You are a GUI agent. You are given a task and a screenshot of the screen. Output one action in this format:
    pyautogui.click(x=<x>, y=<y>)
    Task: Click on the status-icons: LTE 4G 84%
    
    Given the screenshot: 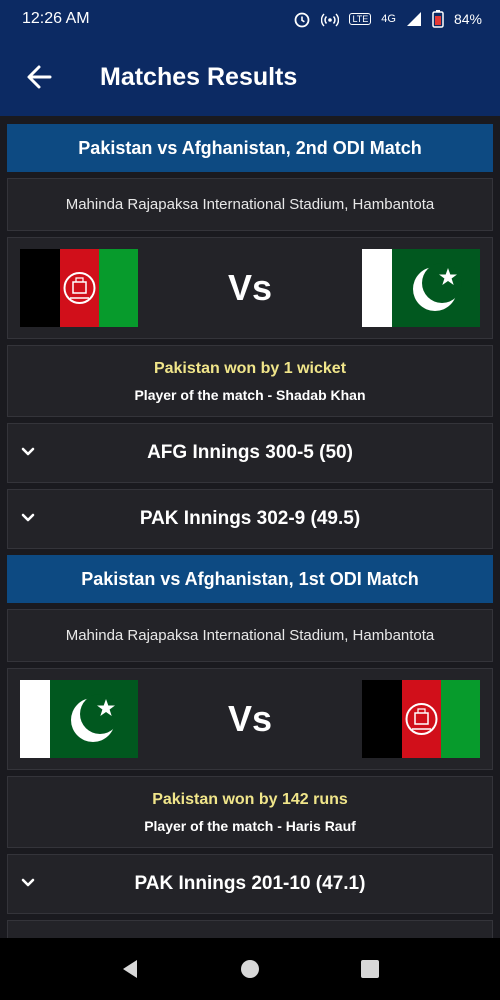 What is the action you would take?
    pyautogui.click(x=387, y=19)
    